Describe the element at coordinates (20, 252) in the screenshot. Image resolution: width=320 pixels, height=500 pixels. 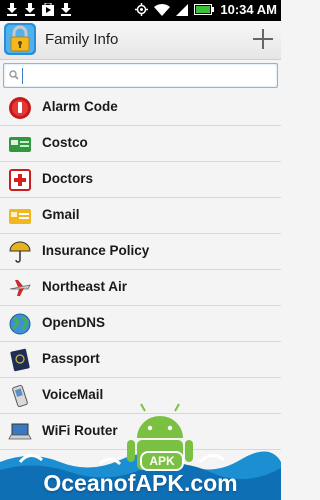
I see `umbrella-icon` at that location.